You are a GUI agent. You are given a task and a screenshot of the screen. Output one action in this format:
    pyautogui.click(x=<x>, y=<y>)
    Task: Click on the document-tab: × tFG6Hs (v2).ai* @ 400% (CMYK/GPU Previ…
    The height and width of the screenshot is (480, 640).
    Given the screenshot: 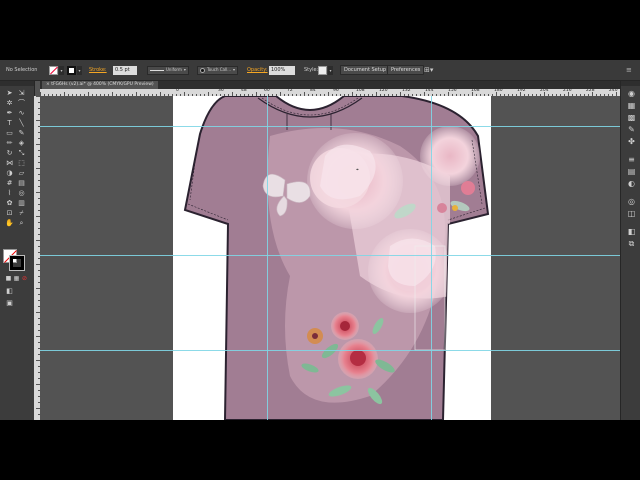 What is the action you would take?
    pyautogui.click(x=100, y=85)
    